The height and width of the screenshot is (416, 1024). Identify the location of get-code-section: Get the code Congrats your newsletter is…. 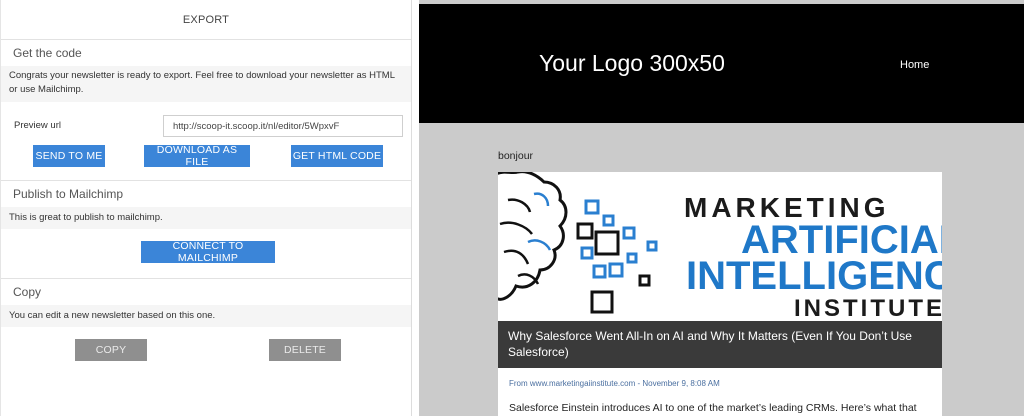
(206, 110).